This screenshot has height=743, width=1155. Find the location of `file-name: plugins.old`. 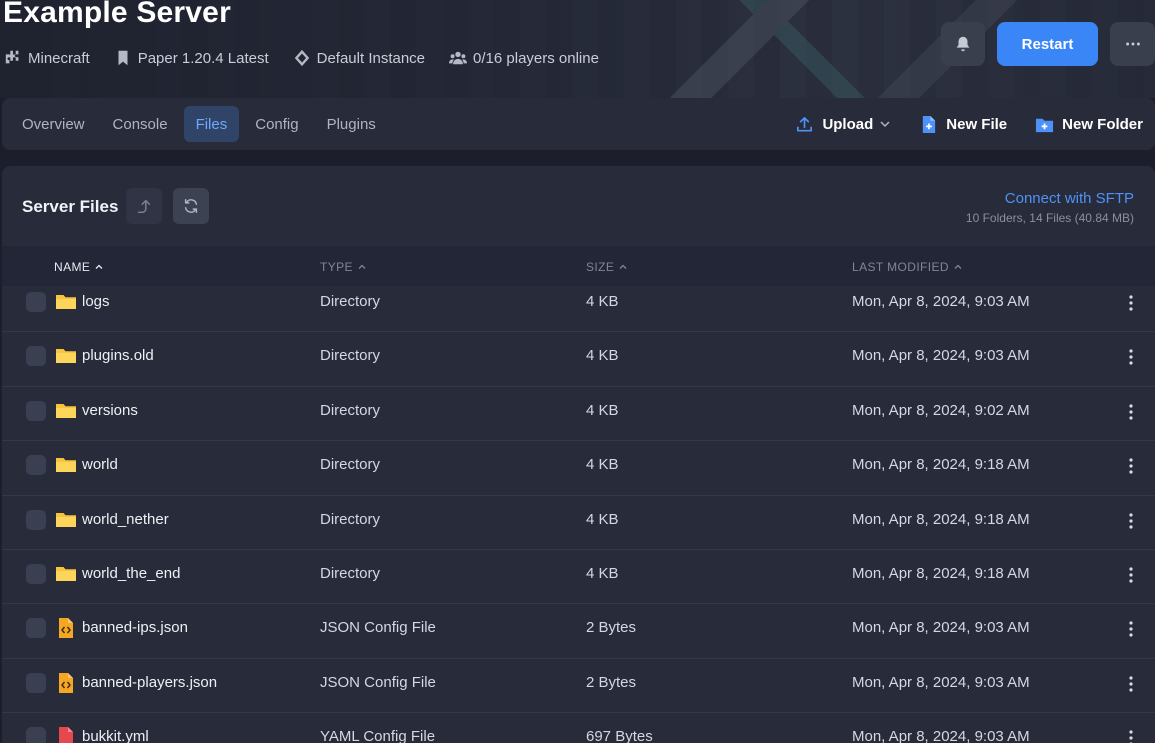

file-name: plugins.old is located at coordinates (118, 355).